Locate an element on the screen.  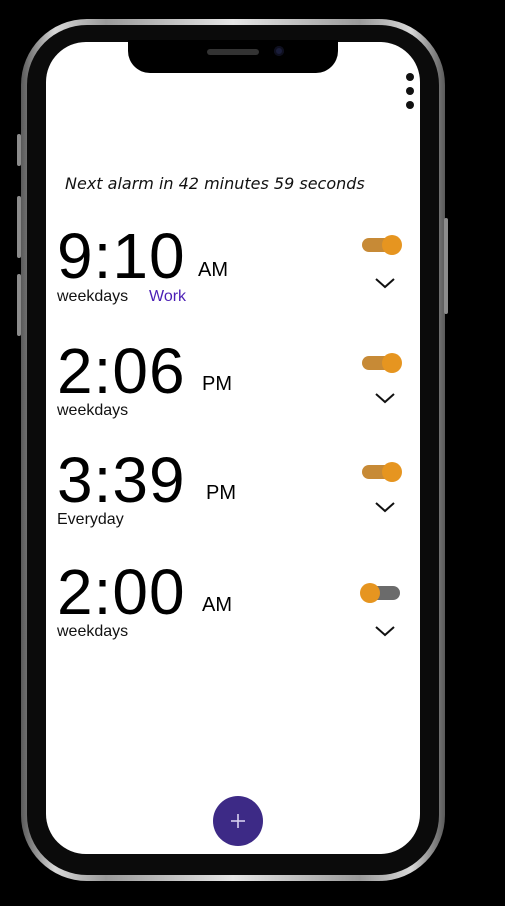
alarm-item: 3:39 PM Everyday is located at coordinates (233, 494).